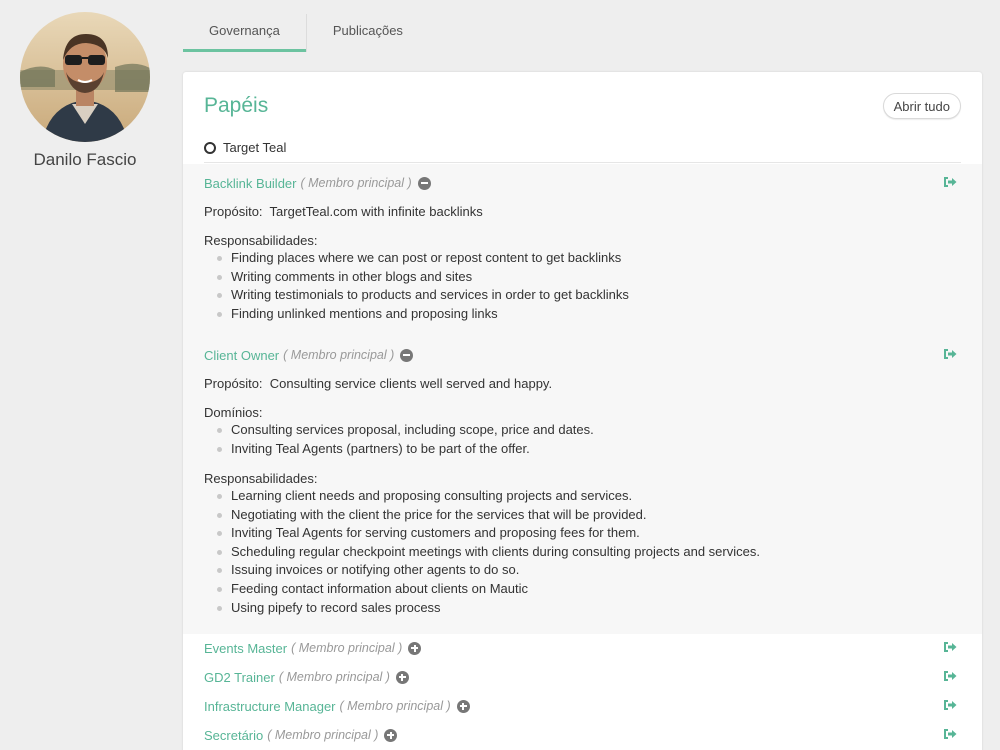 The width and height of the screenshot is (1000, 750). I want to click on tab-governanca: Governança, so click(244, 31).